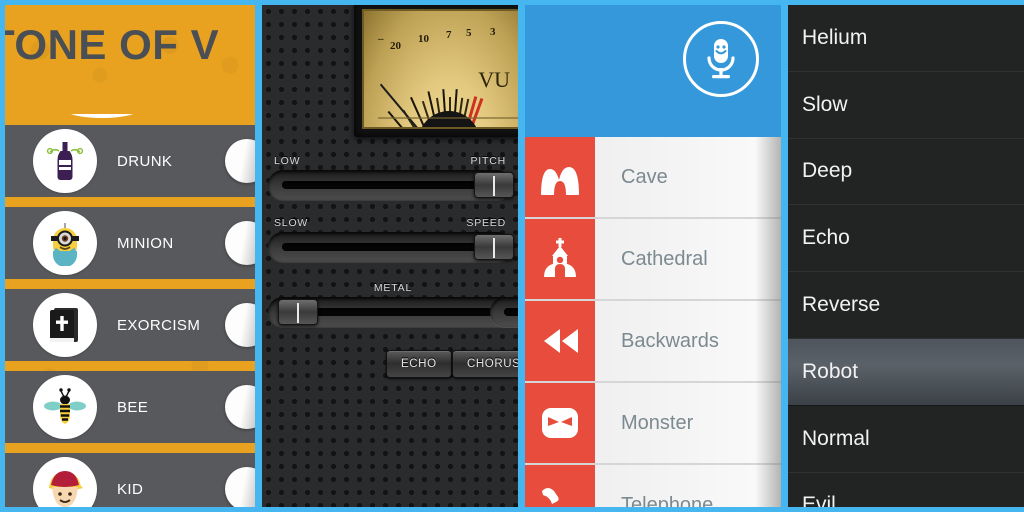 The width and height of the screenshot is (1024, 512). Describe the element at coordinates (670, 340) in the screenshot. I see `list-item-label: Backwards` at that location.